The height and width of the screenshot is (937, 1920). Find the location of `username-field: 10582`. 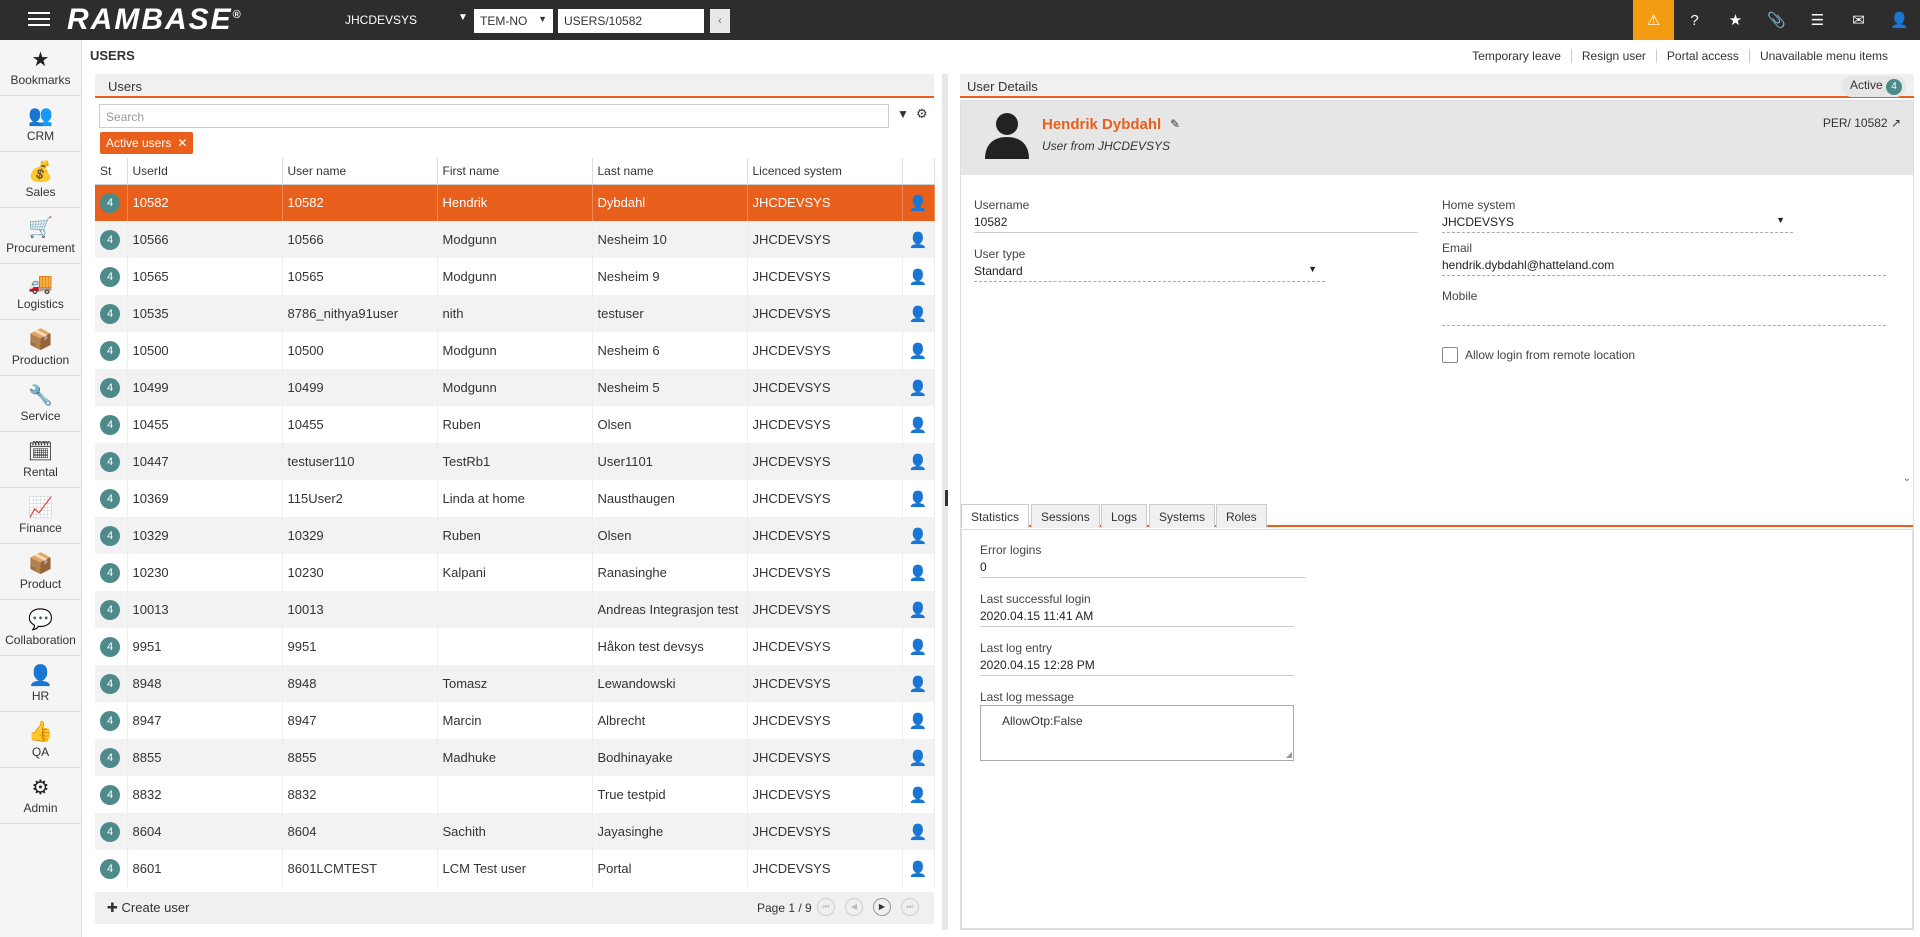

username-field: 10582 is located at coordinates (1196, 224).